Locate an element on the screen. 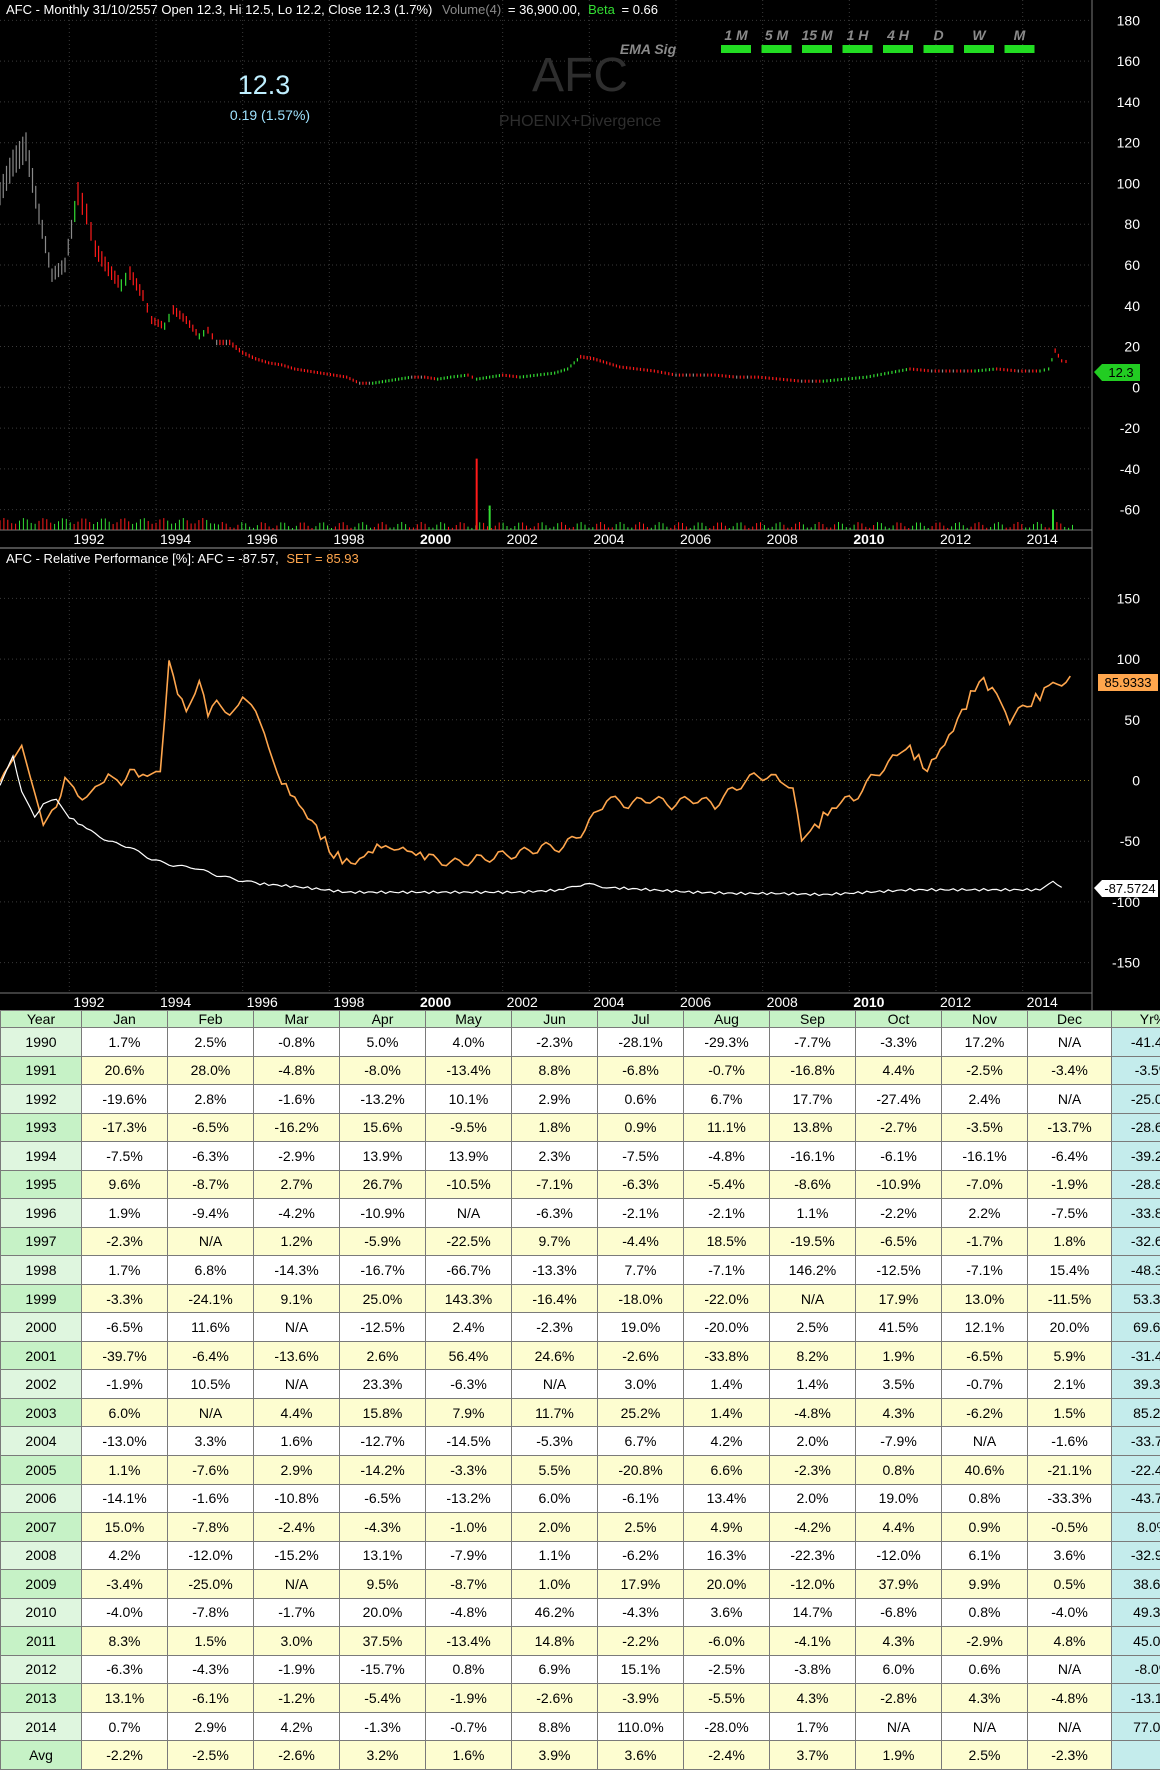  table-yearly-cell: -33.8% is located at coordinates (1135, 1213).